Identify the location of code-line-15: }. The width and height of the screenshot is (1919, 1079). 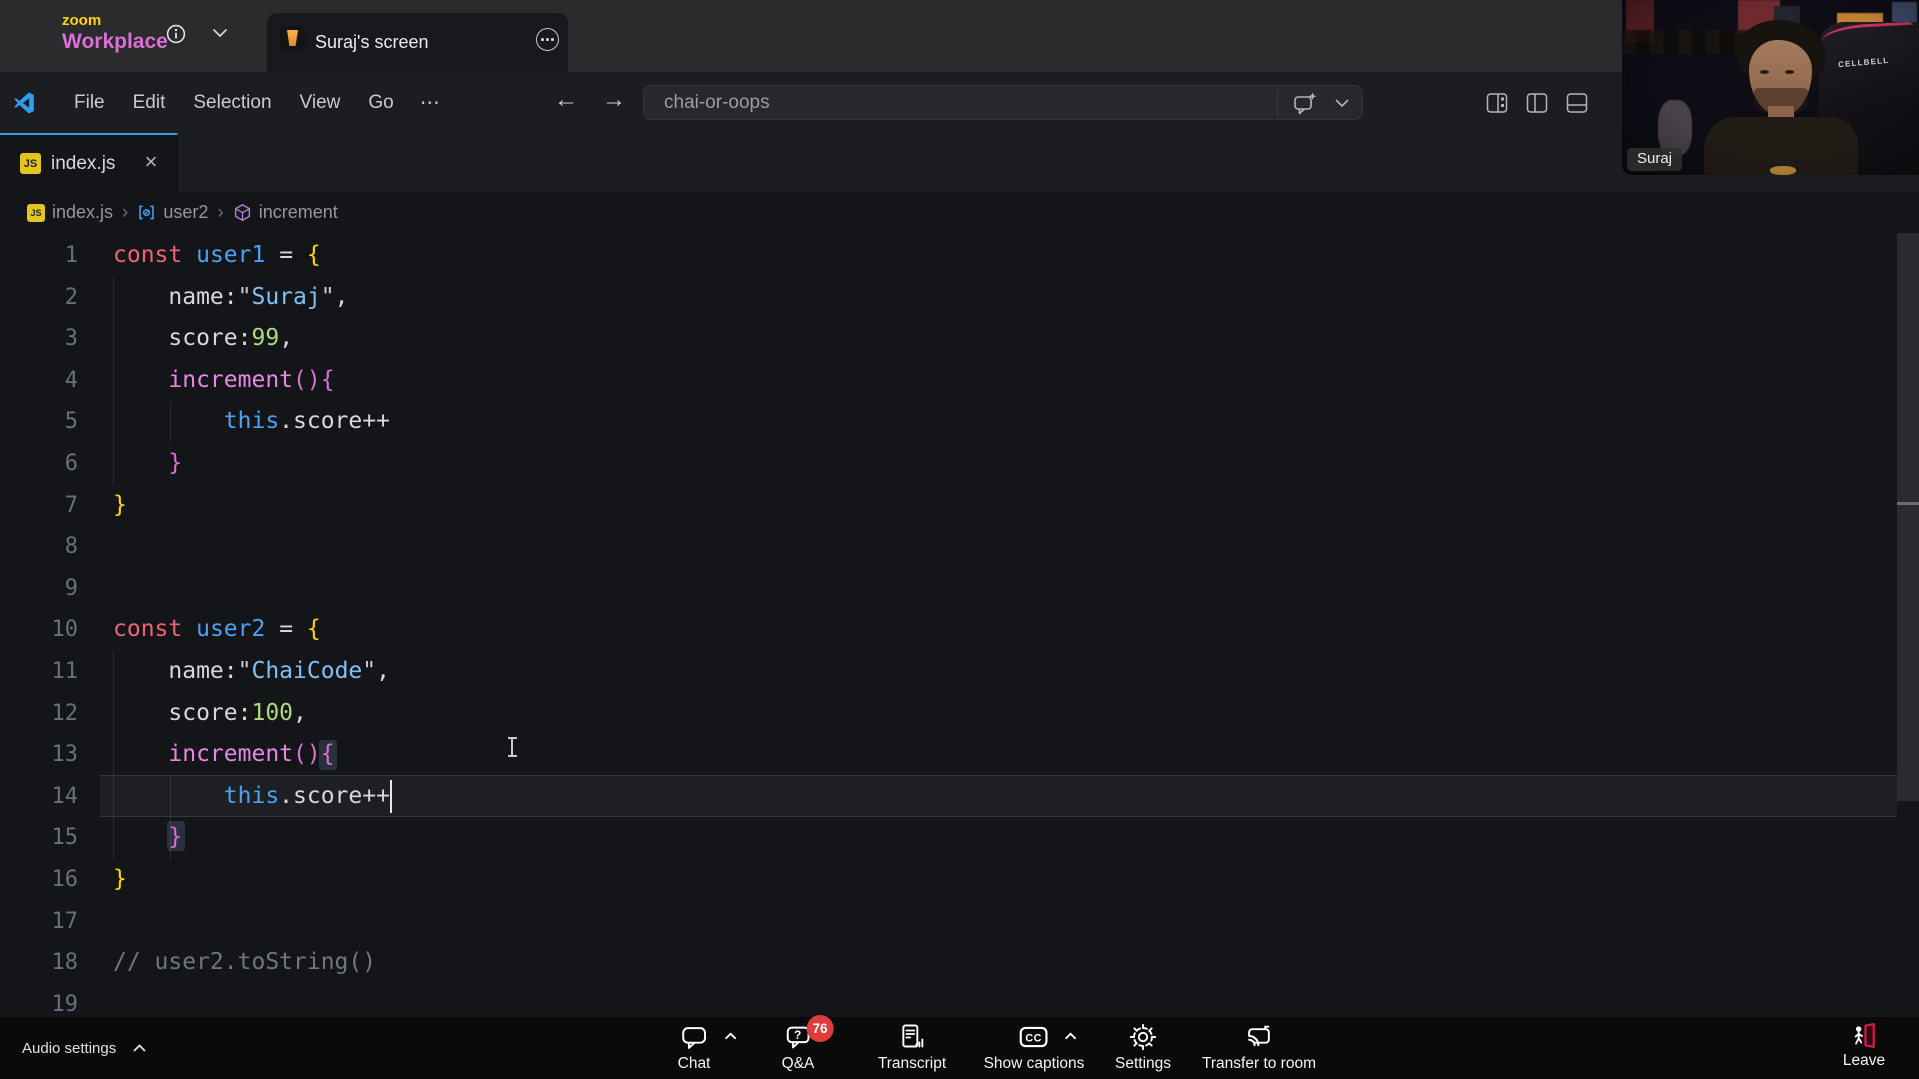
(251, 838).